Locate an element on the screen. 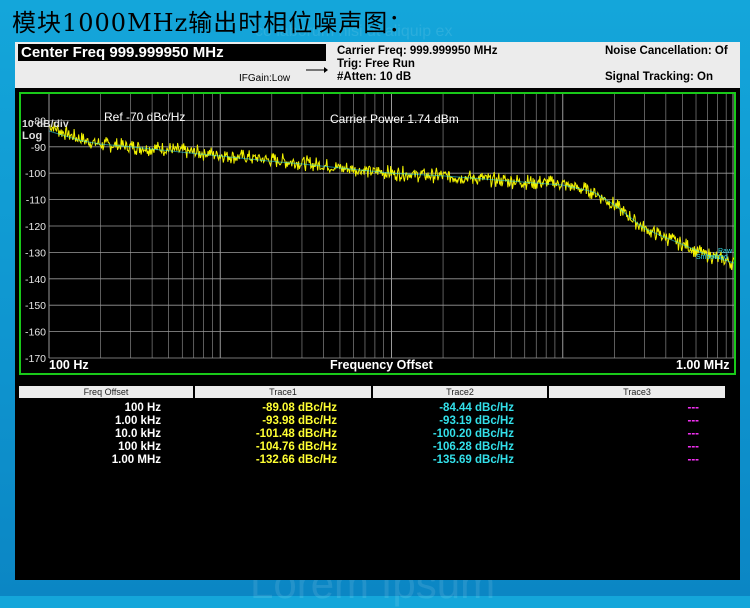 The height and width of the screenshot is (608, 750). noise-cancellation-label: Noise Cancellation: Of is located at coordinates (666, 51).